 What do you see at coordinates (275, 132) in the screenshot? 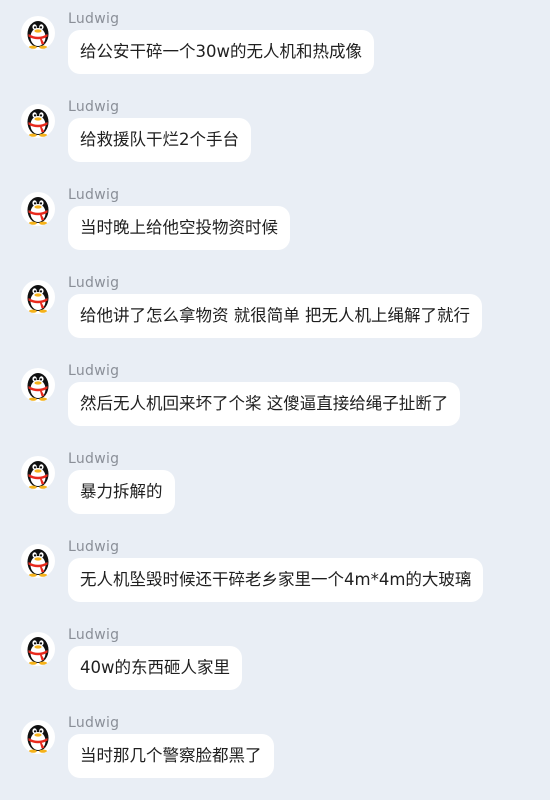
I see `chat-message: Ludwig 给救援队干烂2个手台` at bounding box center [275, 132].